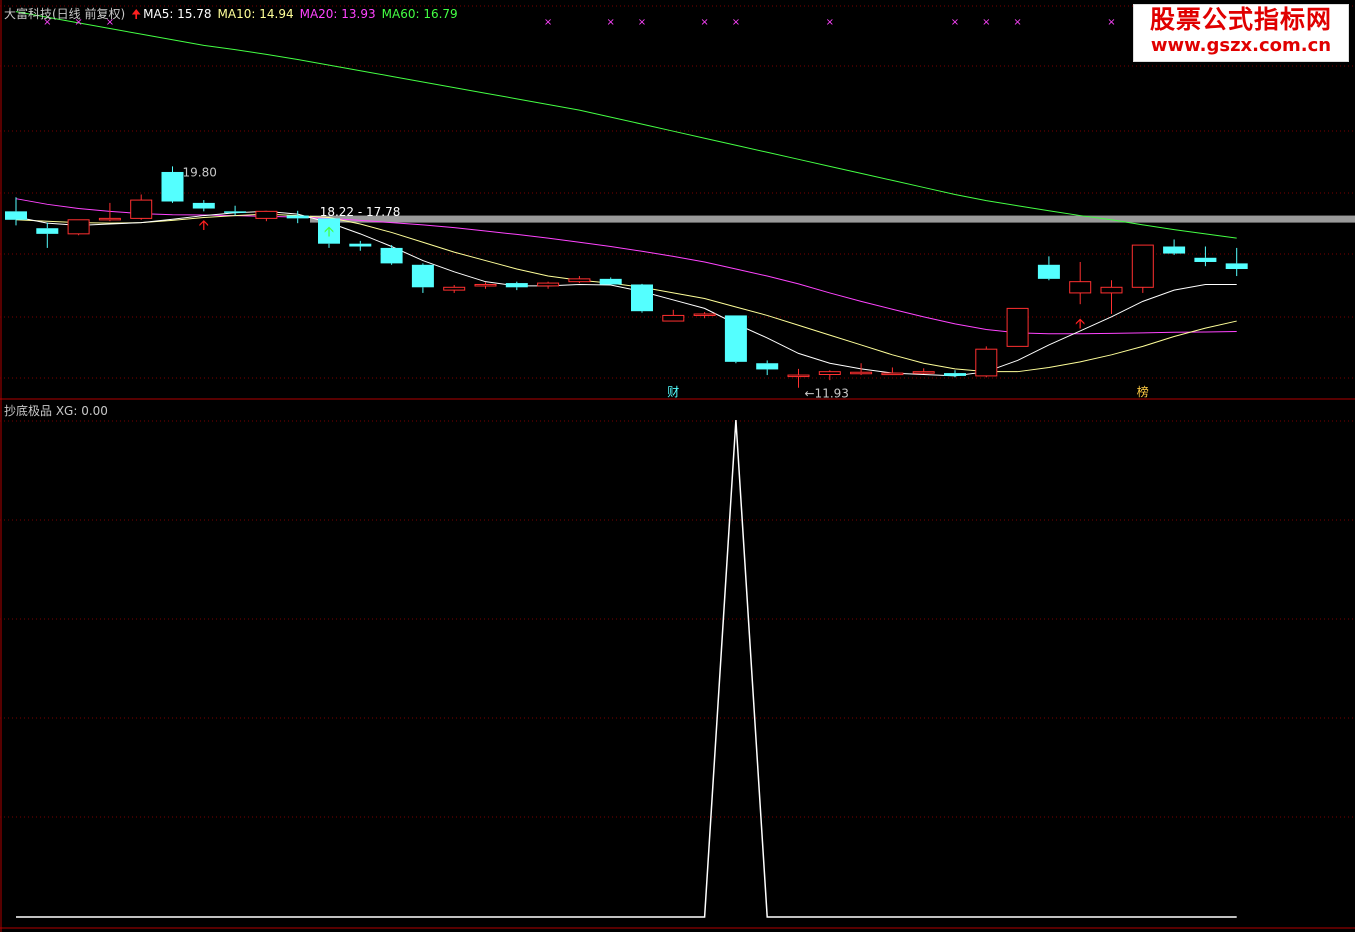  I want to click on ma60-label: MA60: 16.79, so click(419, 14).